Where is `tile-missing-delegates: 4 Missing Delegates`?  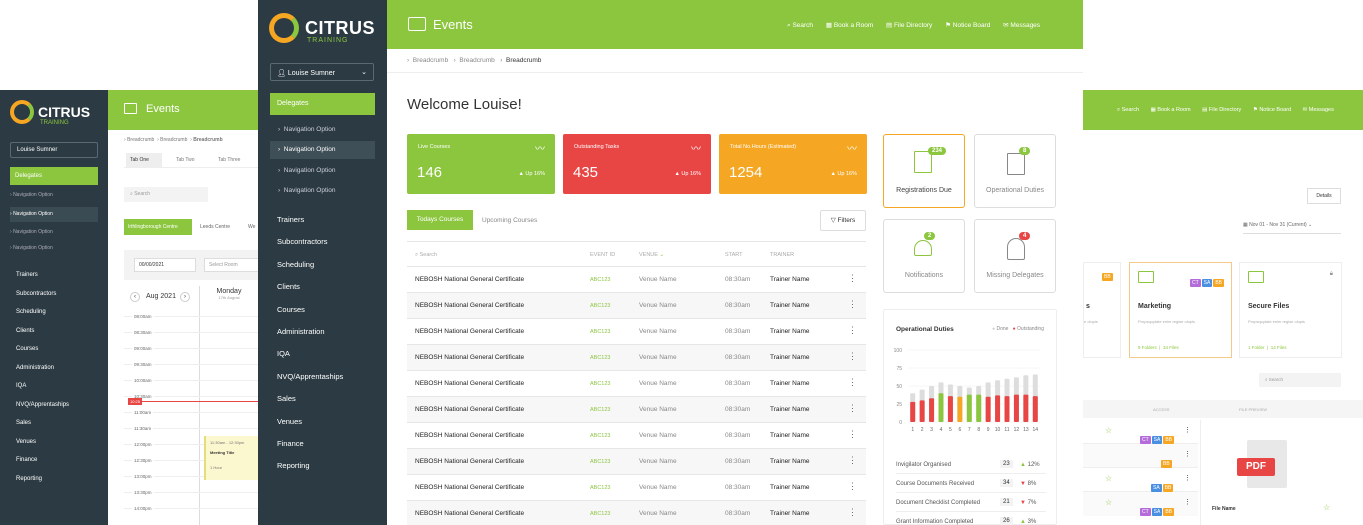
tile-missing-delegates: 4 Missing Delegates is located at coordinates (1015, 256).